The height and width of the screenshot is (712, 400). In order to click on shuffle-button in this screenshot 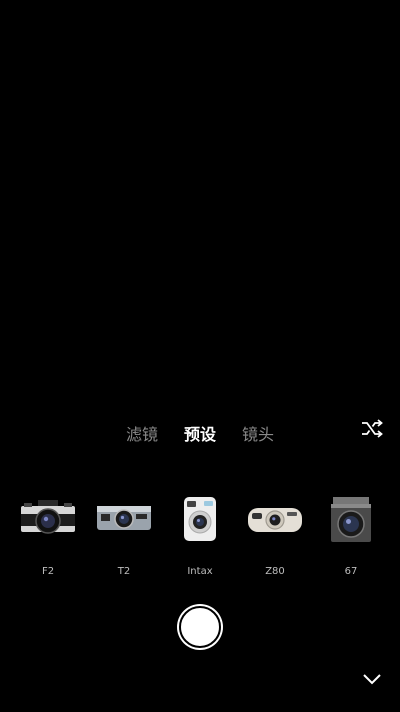, I will do `click(372, 429)`.